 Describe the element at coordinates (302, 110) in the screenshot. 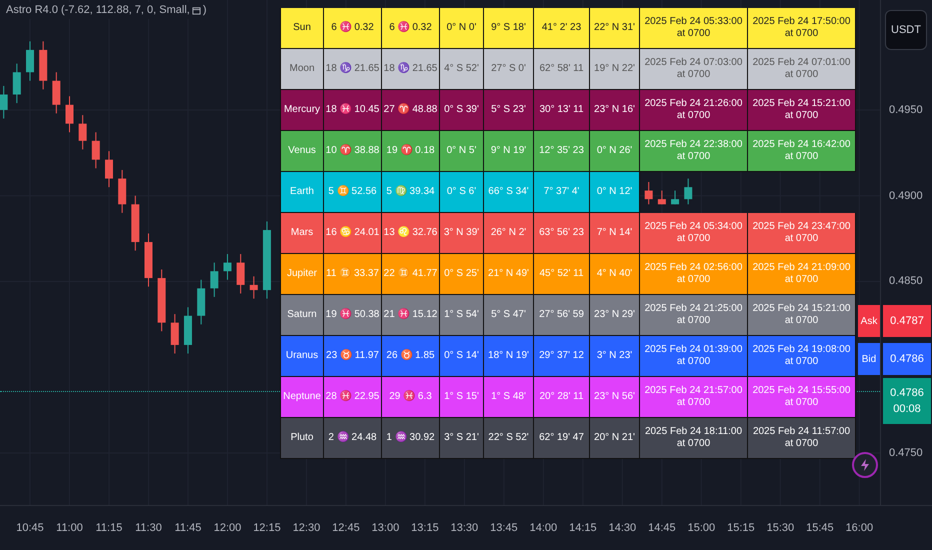

I see `planet-name-cell: Mercury` at that location.